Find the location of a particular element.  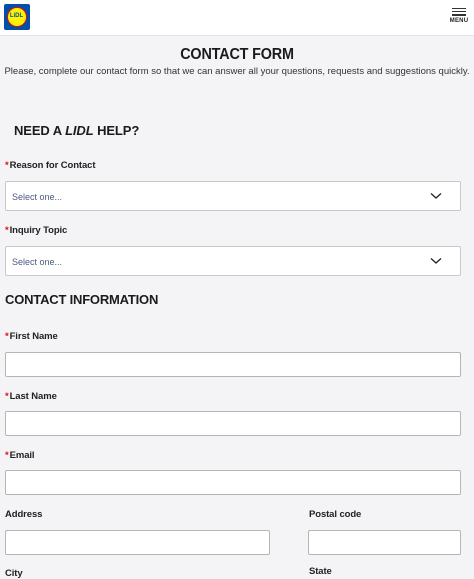

logo-text: LiDL is located at coordinates (16, 16).